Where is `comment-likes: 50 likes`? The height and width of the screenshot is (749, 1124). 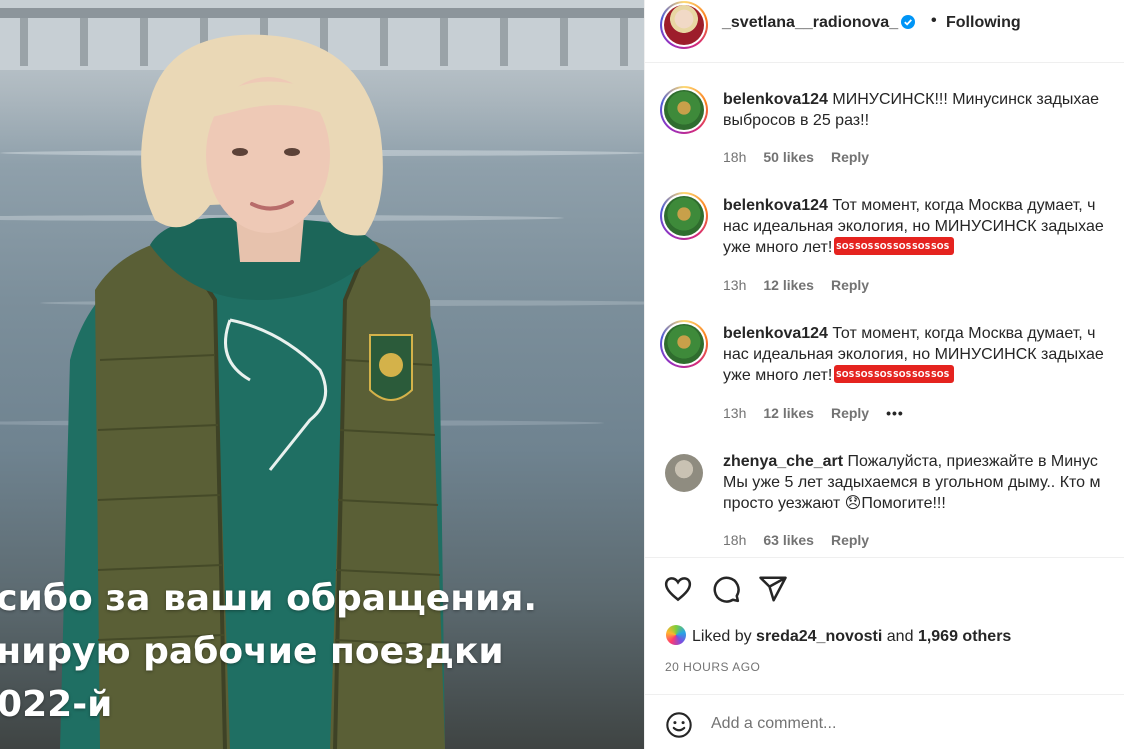 comment-likes: 50 likes is located at coordinates (788, 157).